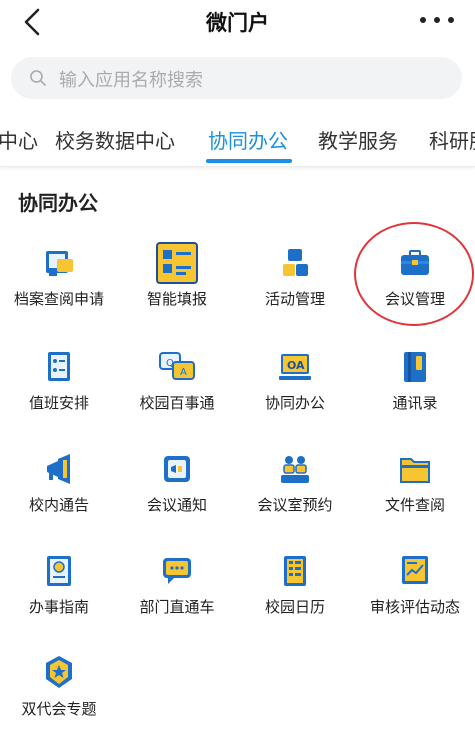 Image resolution: width=475 pixels, height=748 pixels. Describe the element at coordinates (295, 262) in the screenshot. I see `activity-icon` at that location.